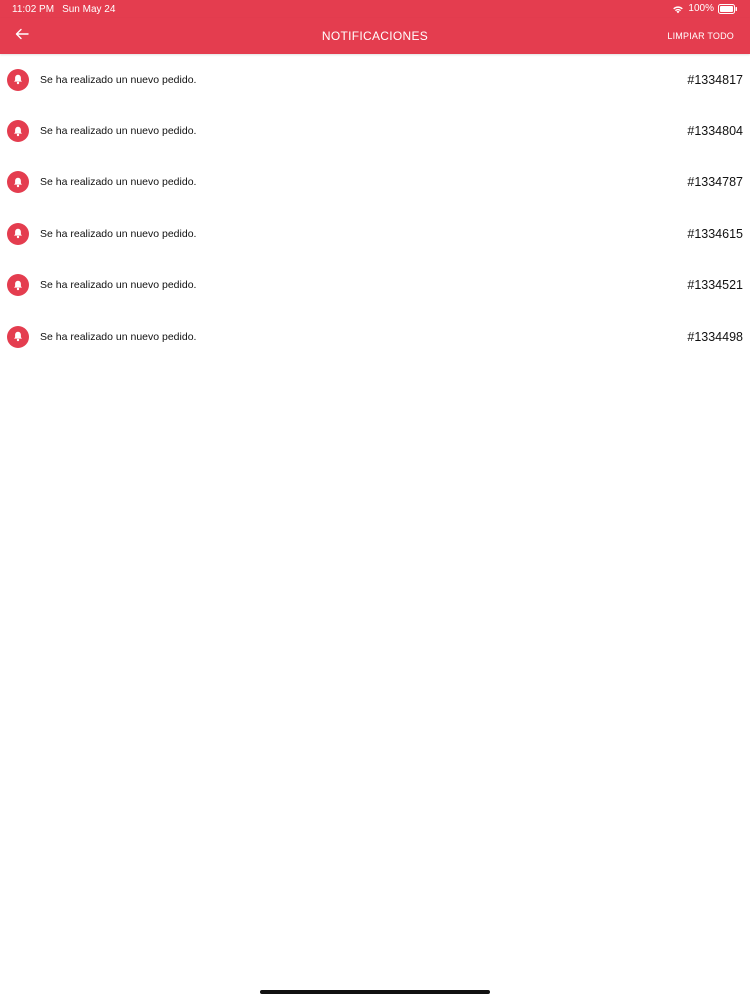  What do you see at coordinates (33, 9) in the screenshot?
I see `status-time: 11:02 PM` at bounding box center [33, 9].